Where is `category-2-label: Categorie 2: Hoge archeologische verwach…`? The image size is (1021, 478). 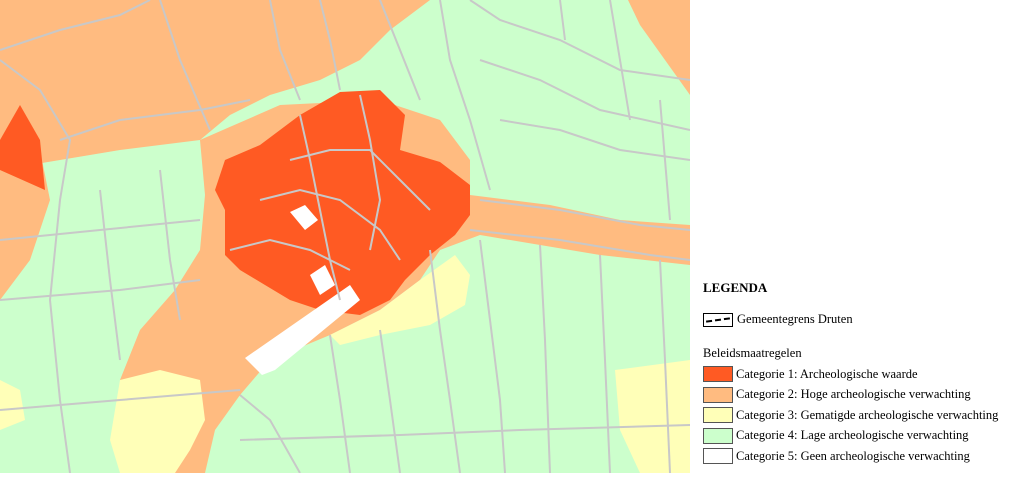 category-2-label: Categorie 2: Hoge archeologische verwach… is located at coordinates (853, 394).